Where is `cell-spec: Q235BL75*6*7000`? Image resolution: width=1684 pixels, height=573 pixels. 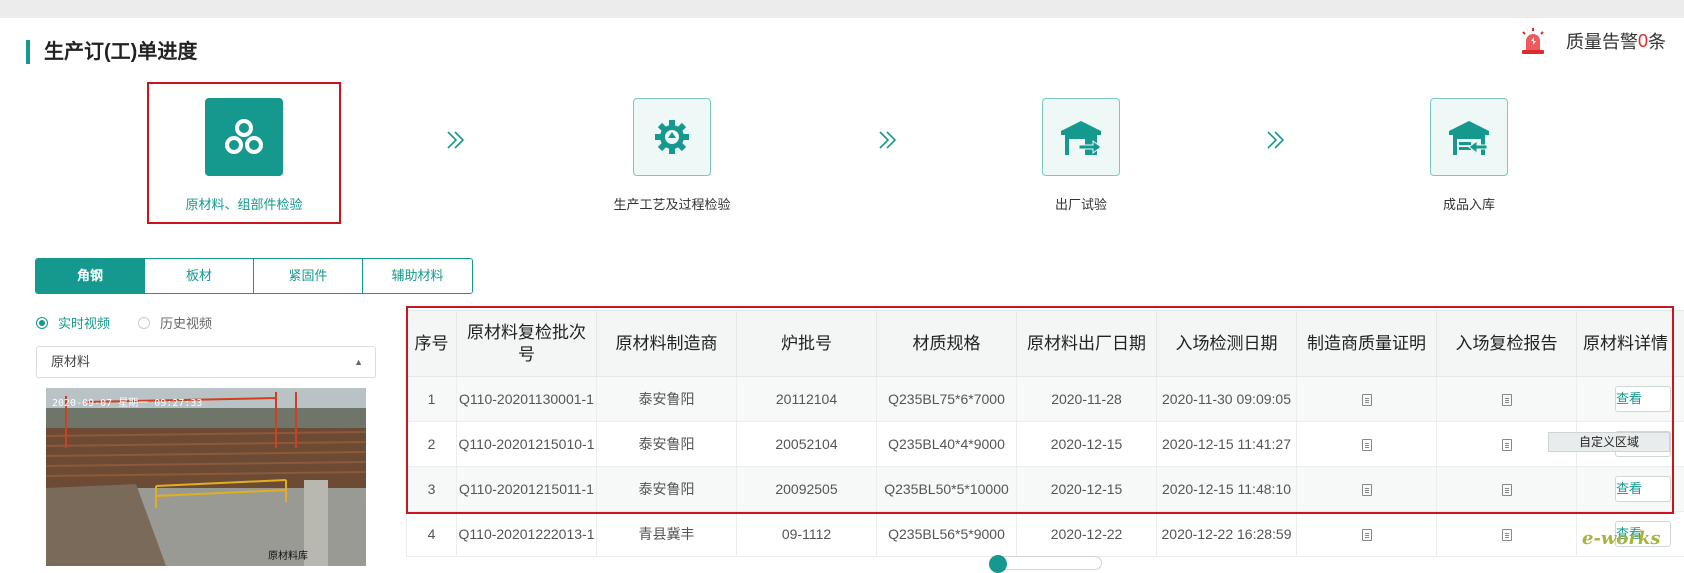 cell-spec: Q235BL75*6*7000 is located at coordinates (947, 399).